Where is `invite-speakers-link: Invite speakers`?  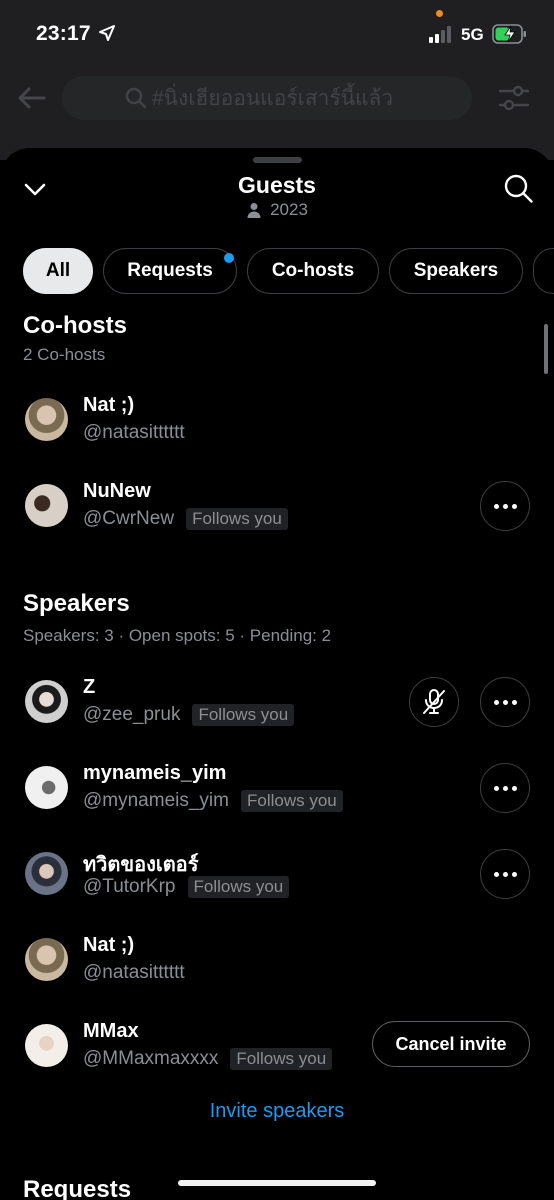 invite-speakers-link: Invite speakers is located at coordinates (277, 1111).